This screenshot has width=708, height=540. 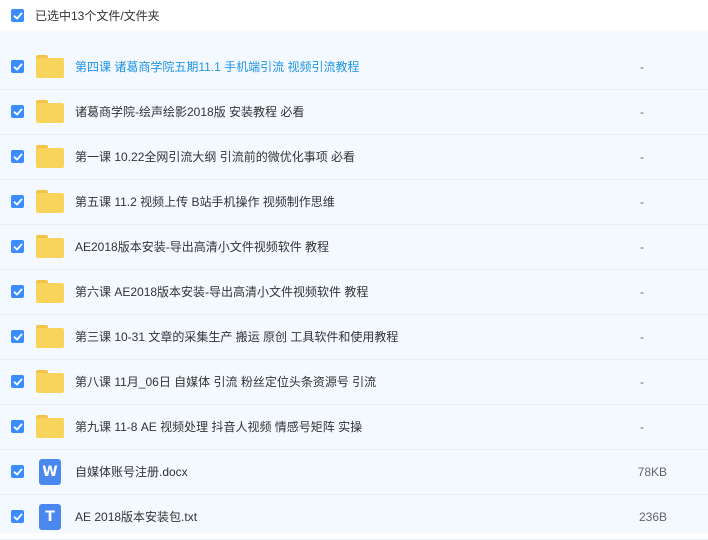 What do you see at coordinates (215, 157) in the screenshot?
I see `file-name: 第一课 10.22全网引流大纲 引流前的微优化事项 必看` at bounding box center [215, 157].